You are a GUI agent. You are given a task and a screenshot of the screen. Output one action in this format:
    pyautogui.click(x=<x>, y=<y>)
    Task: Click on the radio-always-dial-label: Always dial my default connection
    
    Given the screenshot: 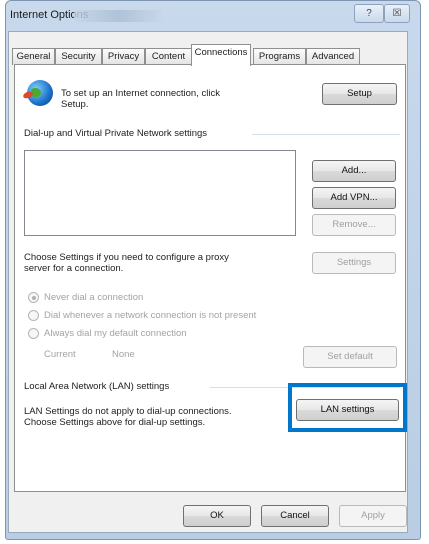 What is the action you would take?
    pyautogui.click(x=115, y=333)
    